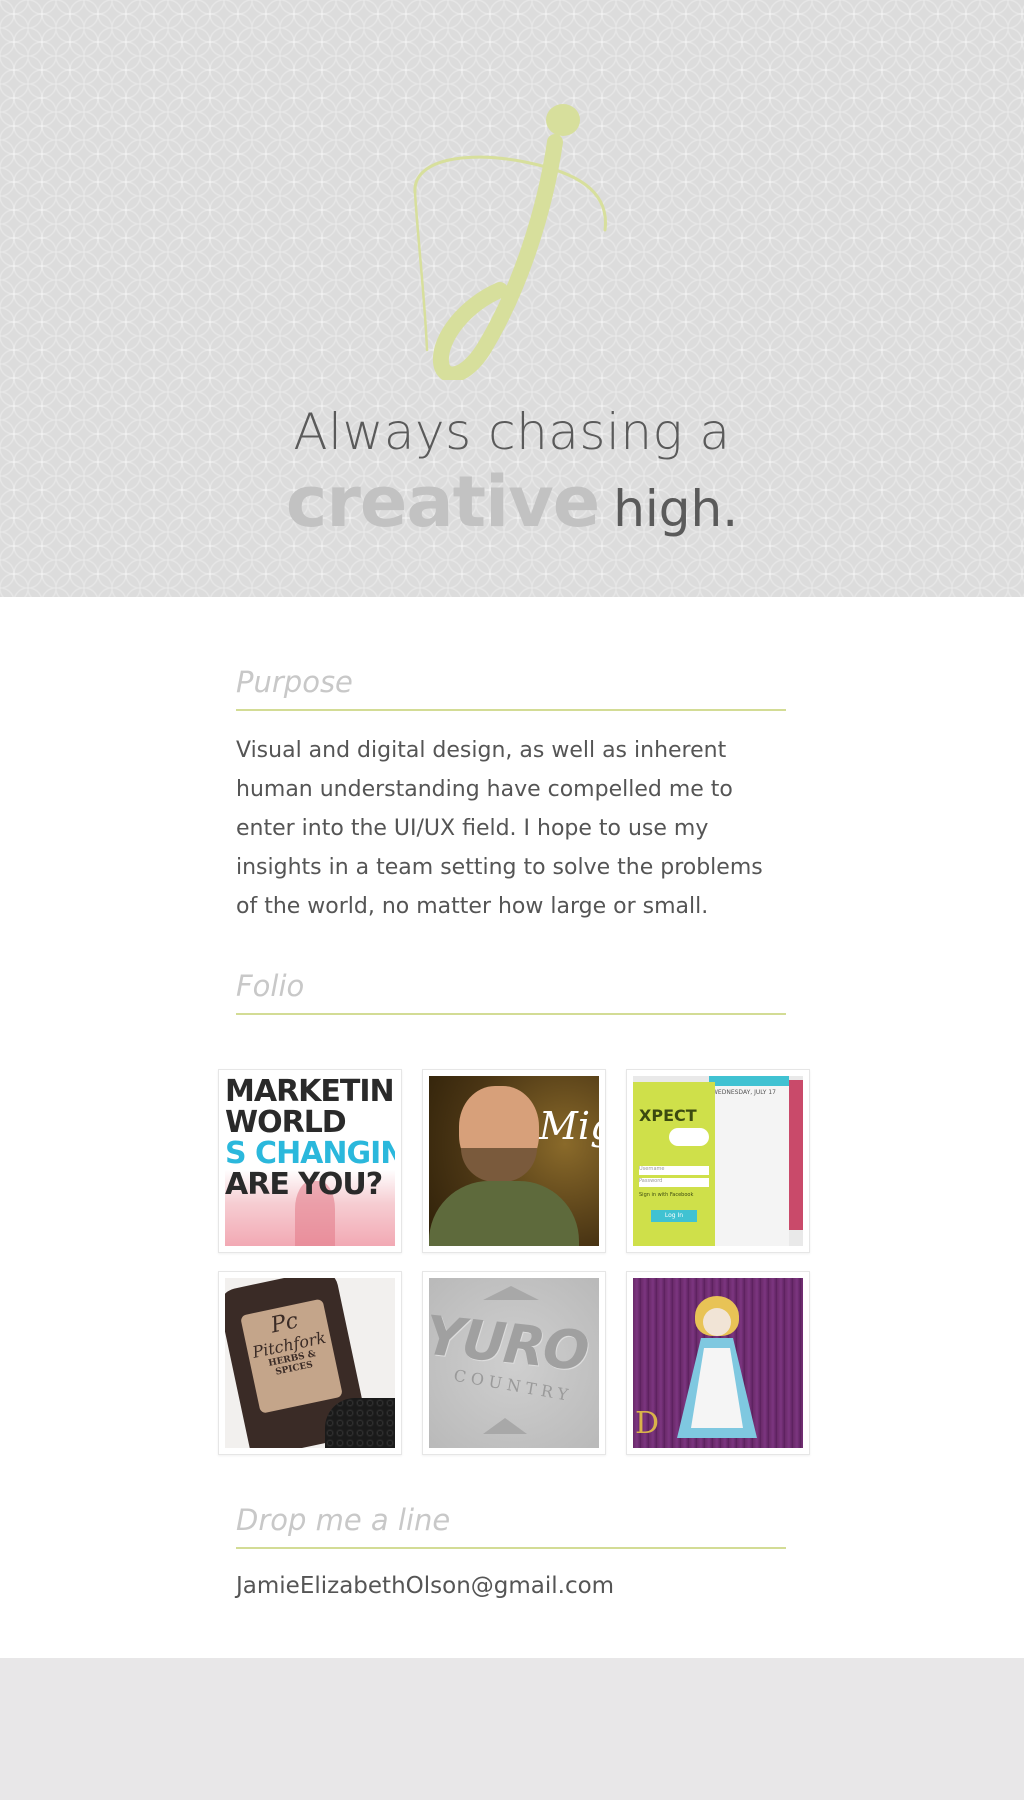  I want to click on xpect-facebook-link: Sign in with Facebook, so click(666, 1195).